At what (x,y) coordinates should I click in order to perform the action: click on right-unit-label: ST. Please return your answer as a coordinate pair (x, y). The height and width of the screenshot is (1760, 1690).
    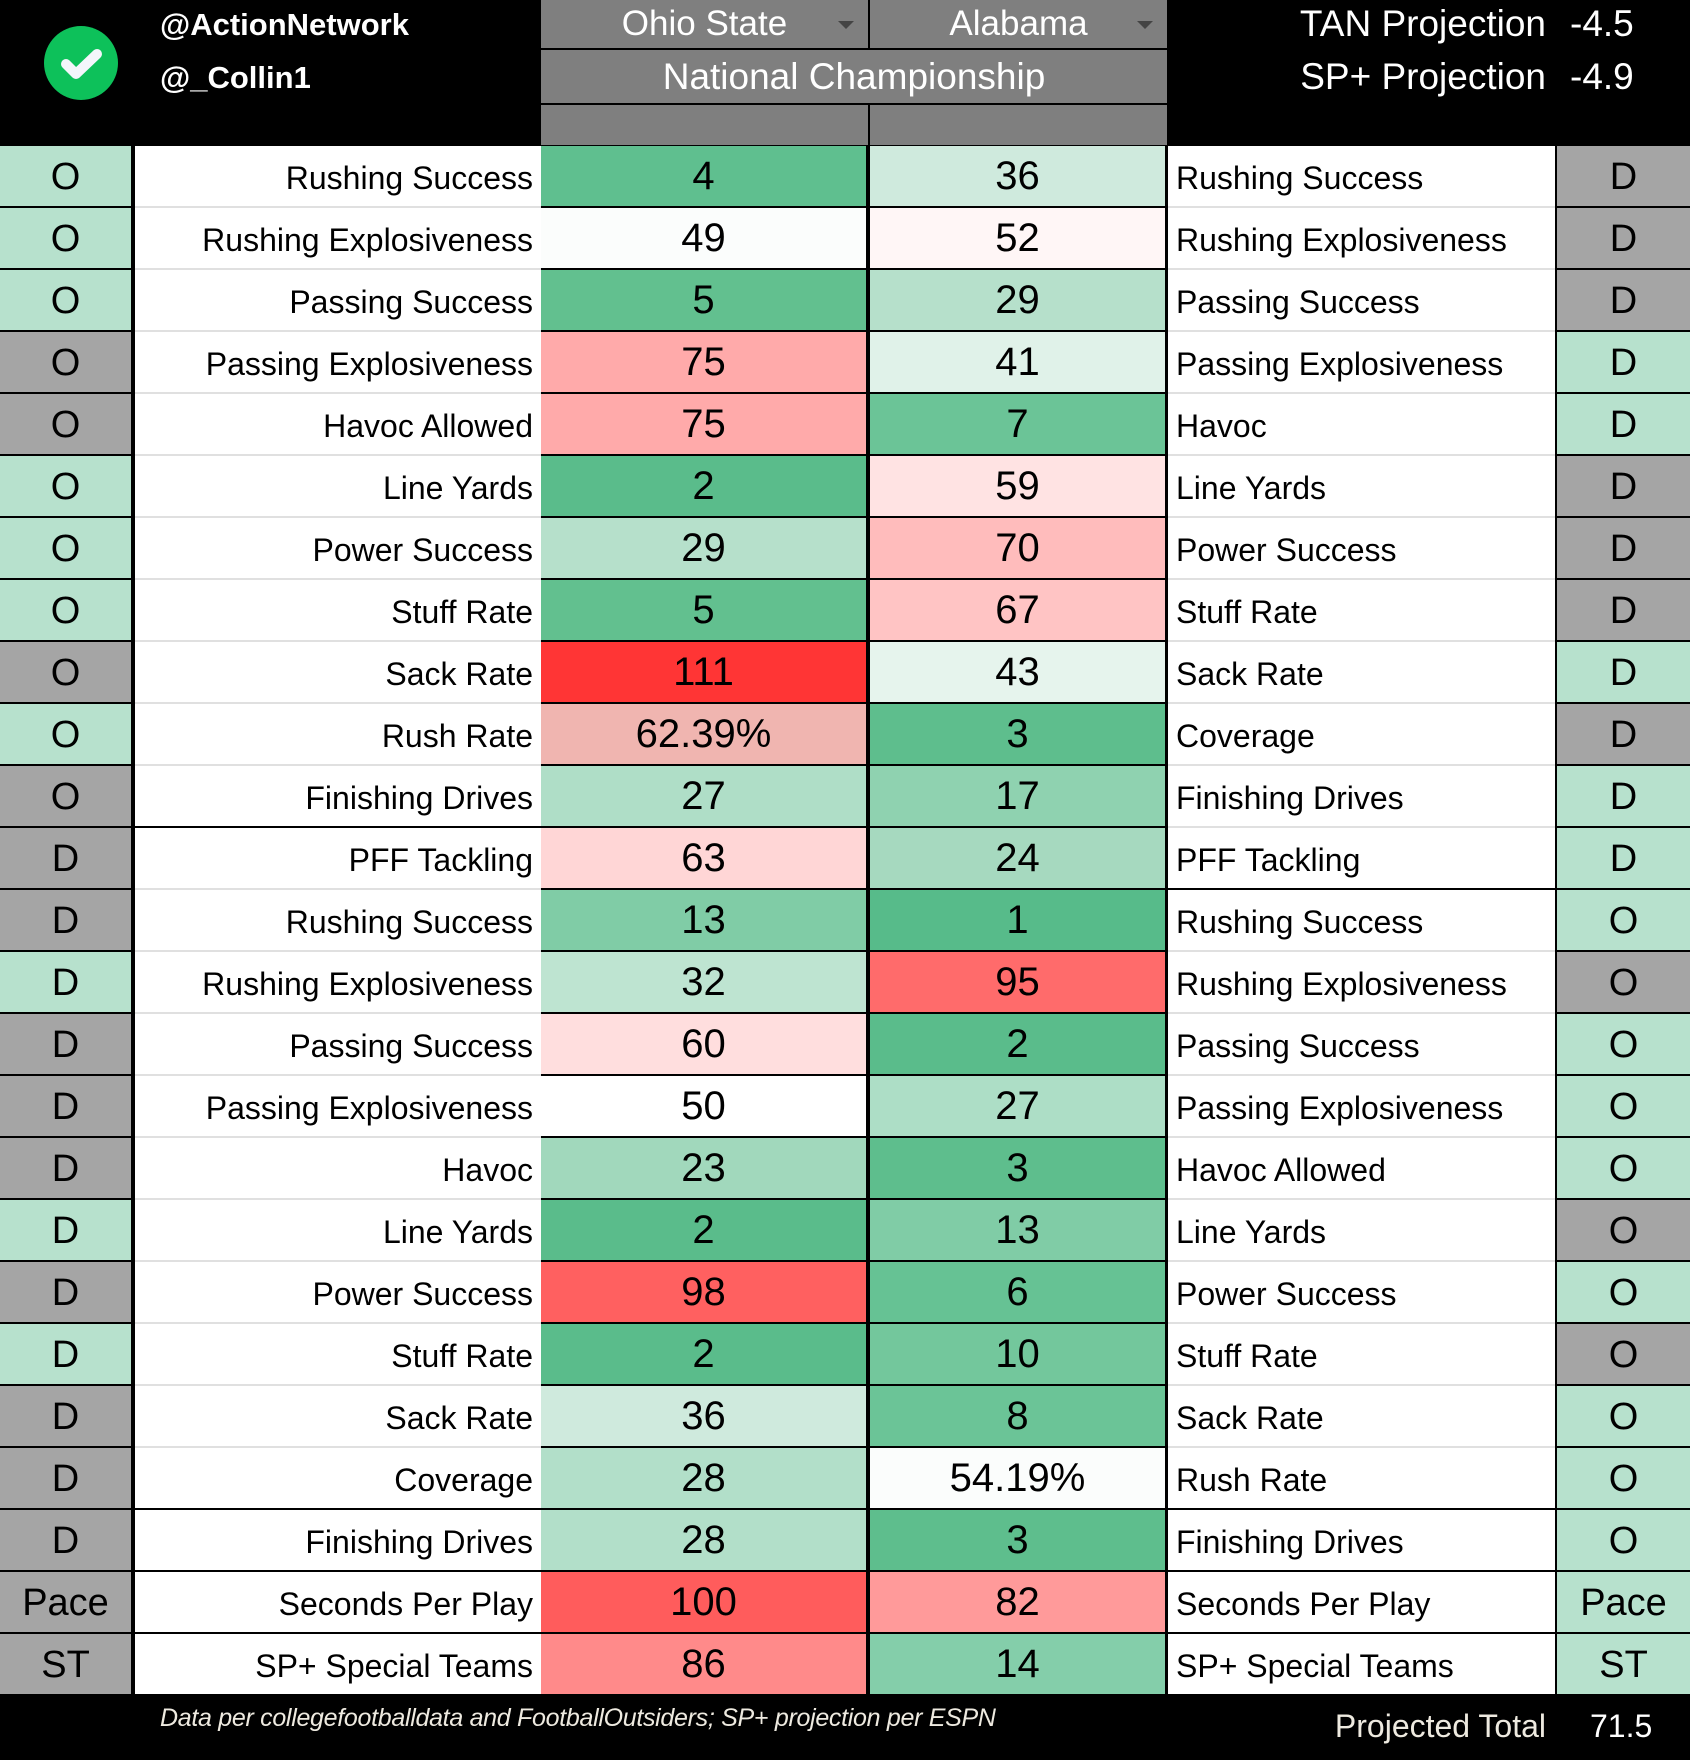
    Looking at the image, I should click on (1622, 1665).